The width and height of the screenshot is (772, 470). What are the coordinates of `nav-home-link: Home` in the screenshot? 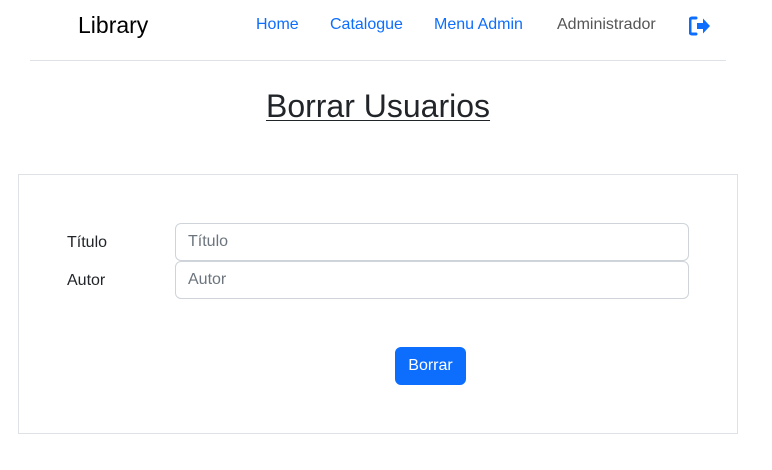 It's located at (277, 25).